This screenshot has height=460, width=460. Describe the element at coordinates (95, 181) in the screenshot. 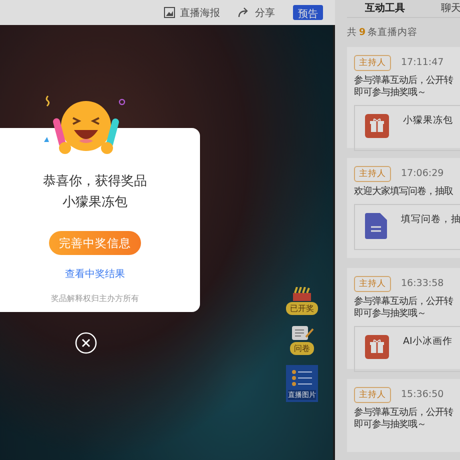

I see `dialog-title: 恭喜你，获得奖品` at that location.